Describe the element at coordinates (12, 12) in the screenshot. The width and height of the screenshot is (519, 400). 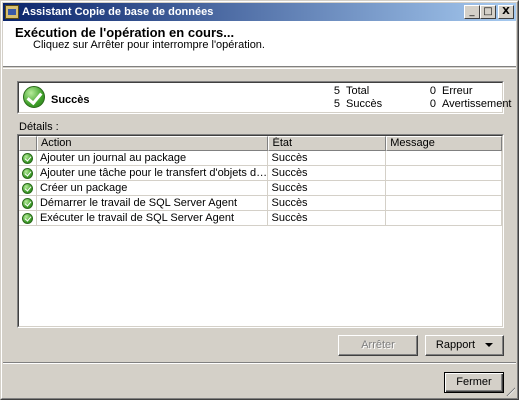
I see `database-app-icon` at that location.